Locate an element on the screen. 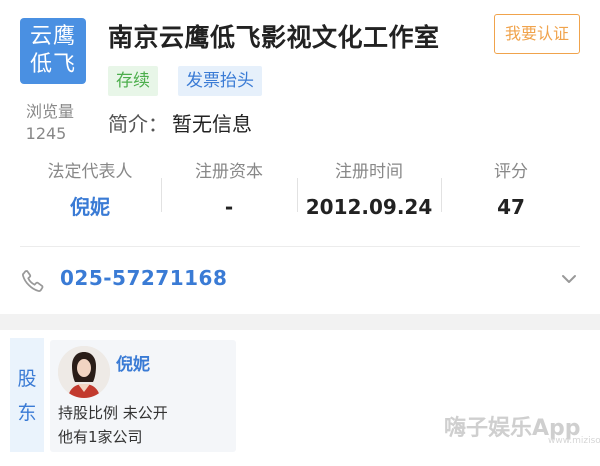 The height and width of the screenshot is (466, 600). shareholder-companies: 他有1家公司 is located at coordinates (100, 437).